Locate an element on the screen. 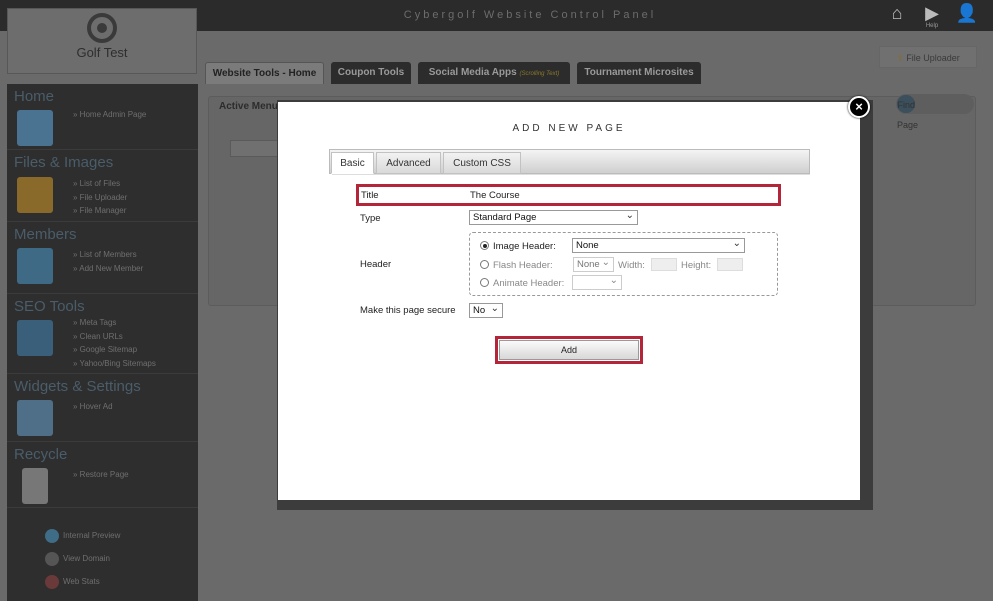  sidebar-section-home: Home Home Admin Page is located at coordinates (102, 117).